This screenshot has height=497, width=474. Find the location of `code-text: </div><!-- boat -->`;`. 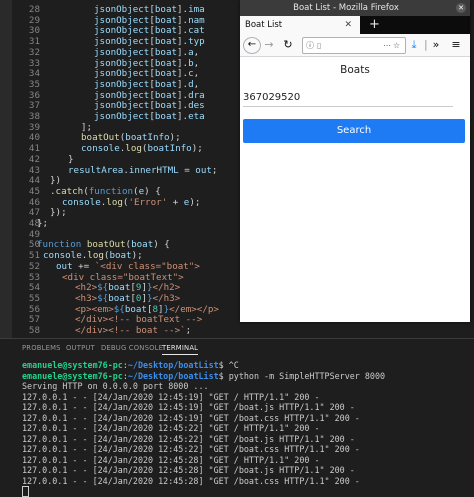

code-text: </div><!-- boat -->`; is located at coordinates (133, 330).